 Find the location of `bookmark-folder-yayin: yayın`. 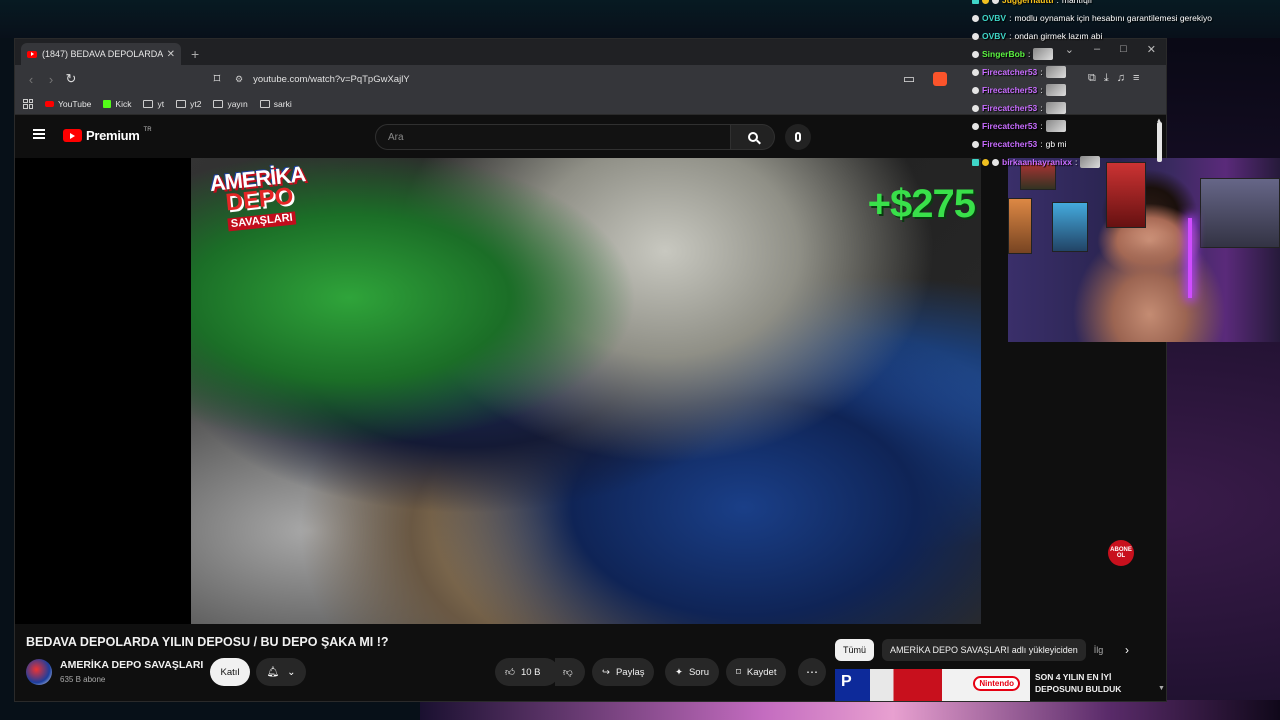

bookmark-folder-yayin: yayın is located at coordinates (230, 104).